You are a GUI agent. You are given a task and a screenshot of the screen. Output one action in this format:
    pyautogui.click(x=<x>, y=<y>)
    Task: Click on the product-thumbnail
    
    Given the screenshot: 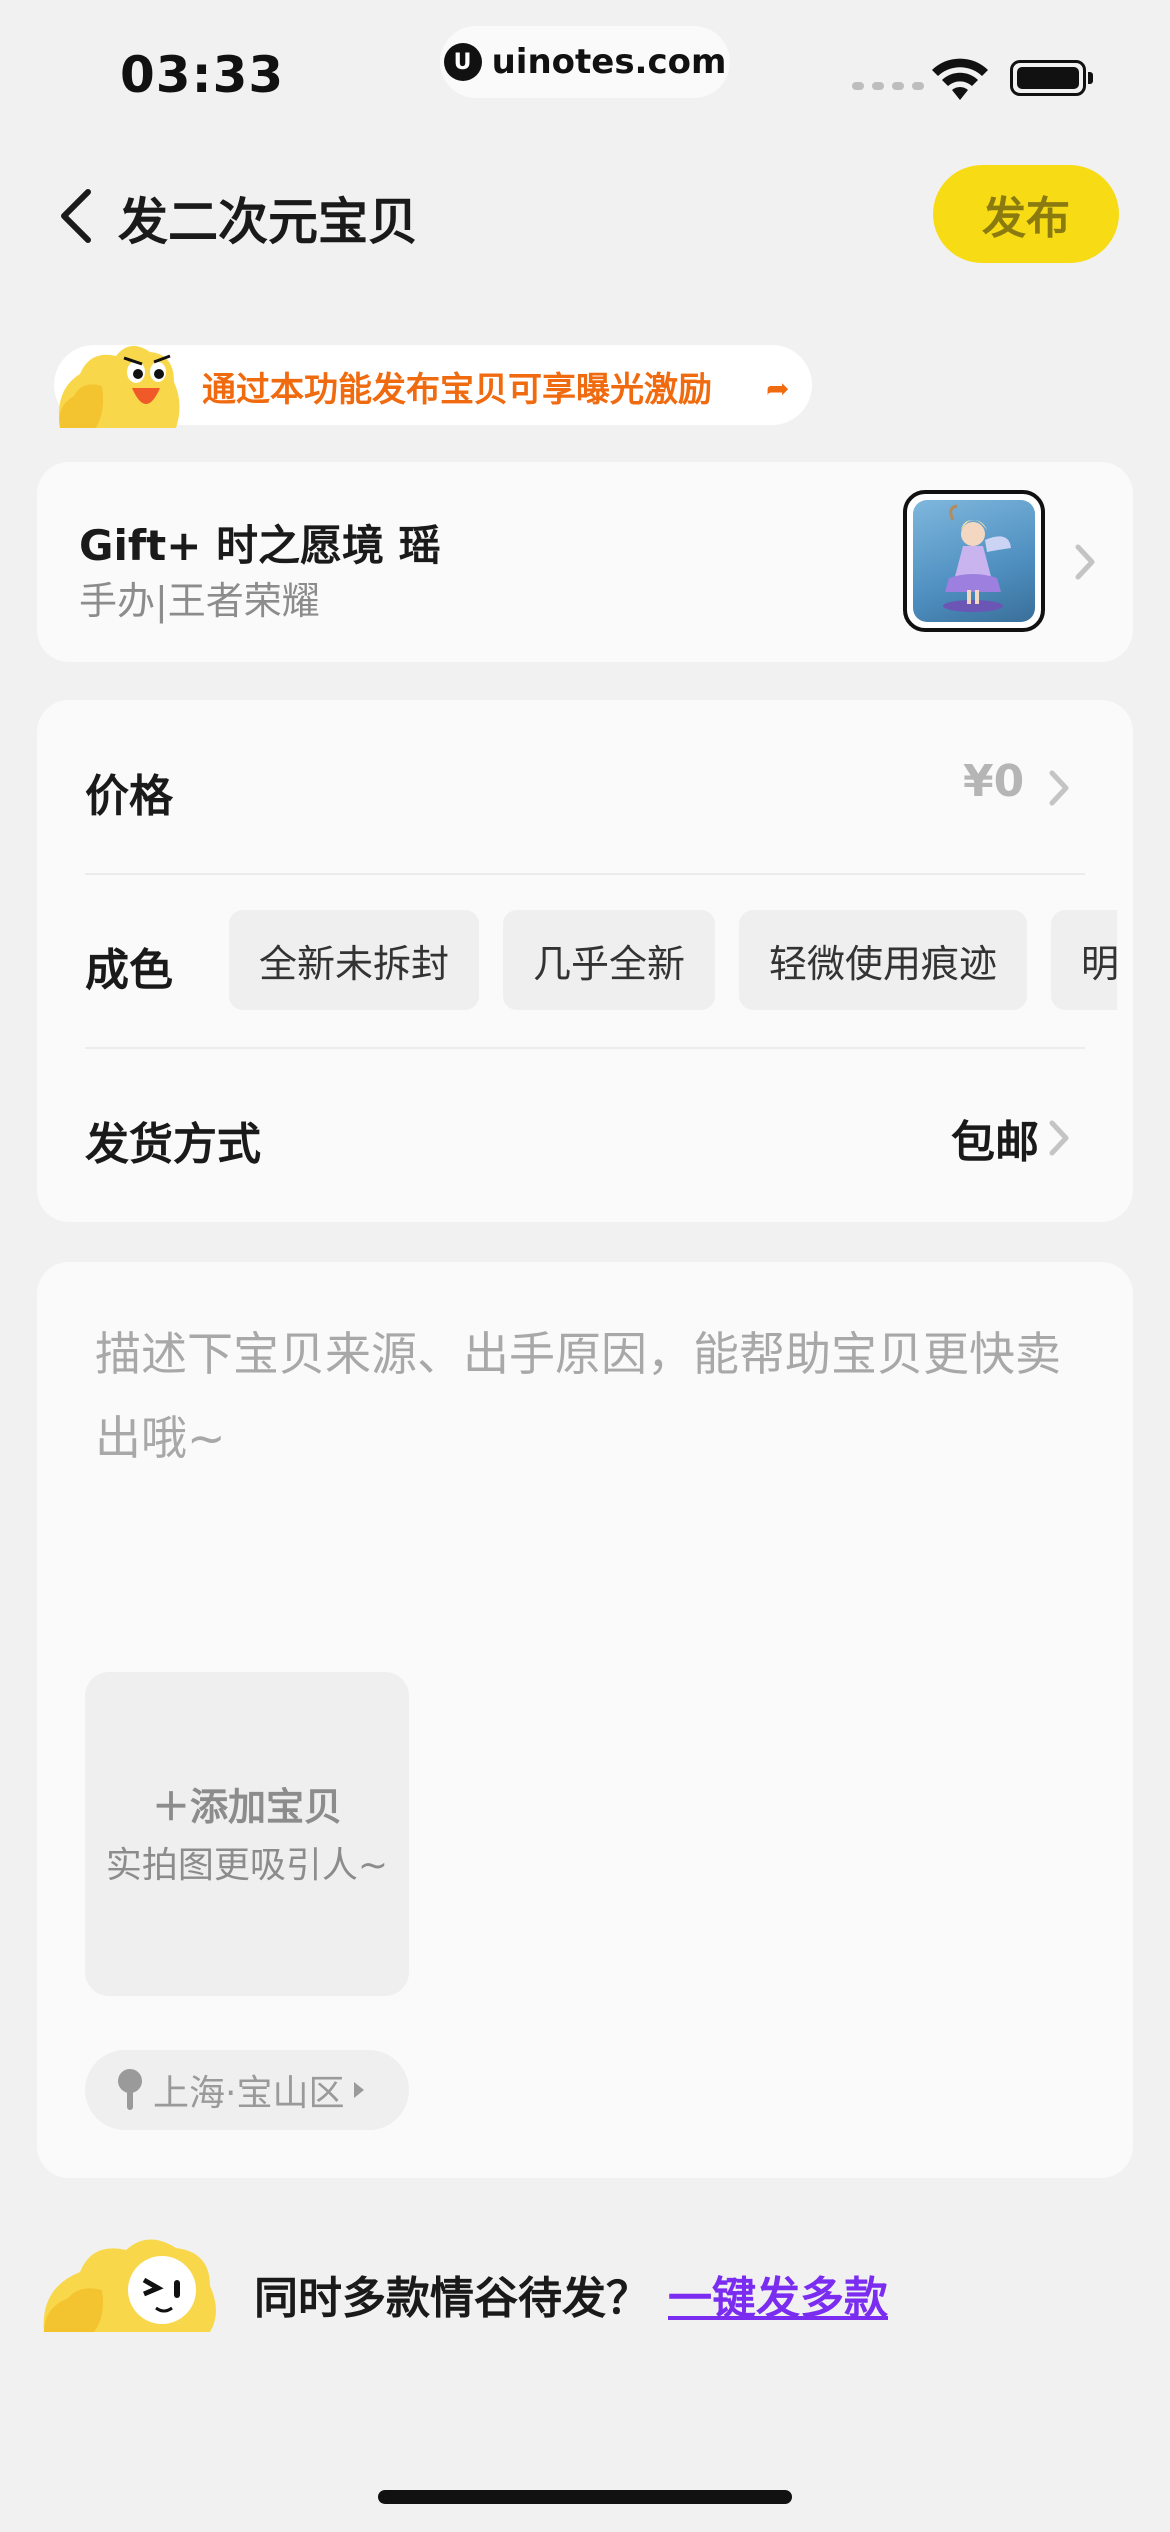 What is the action you would take?
    pyautogui.click(x=974, y=561)
    